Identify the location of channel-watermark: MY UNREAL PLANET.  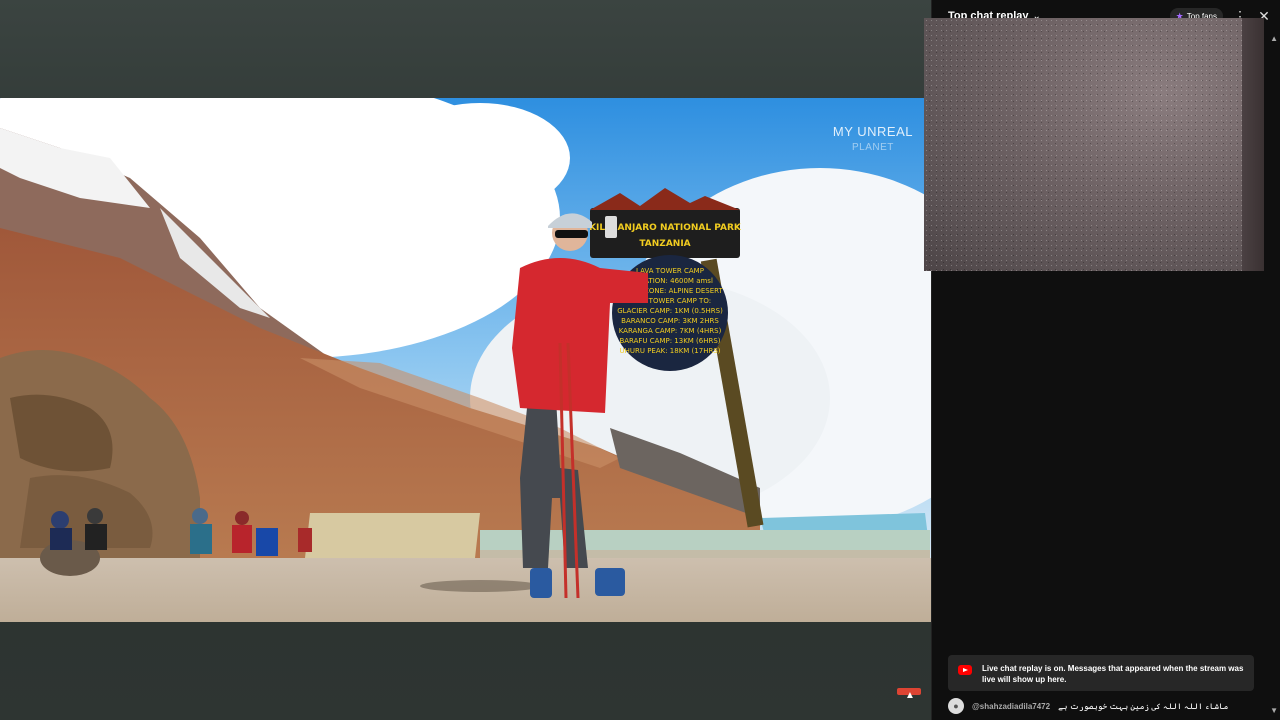
(873, 140).